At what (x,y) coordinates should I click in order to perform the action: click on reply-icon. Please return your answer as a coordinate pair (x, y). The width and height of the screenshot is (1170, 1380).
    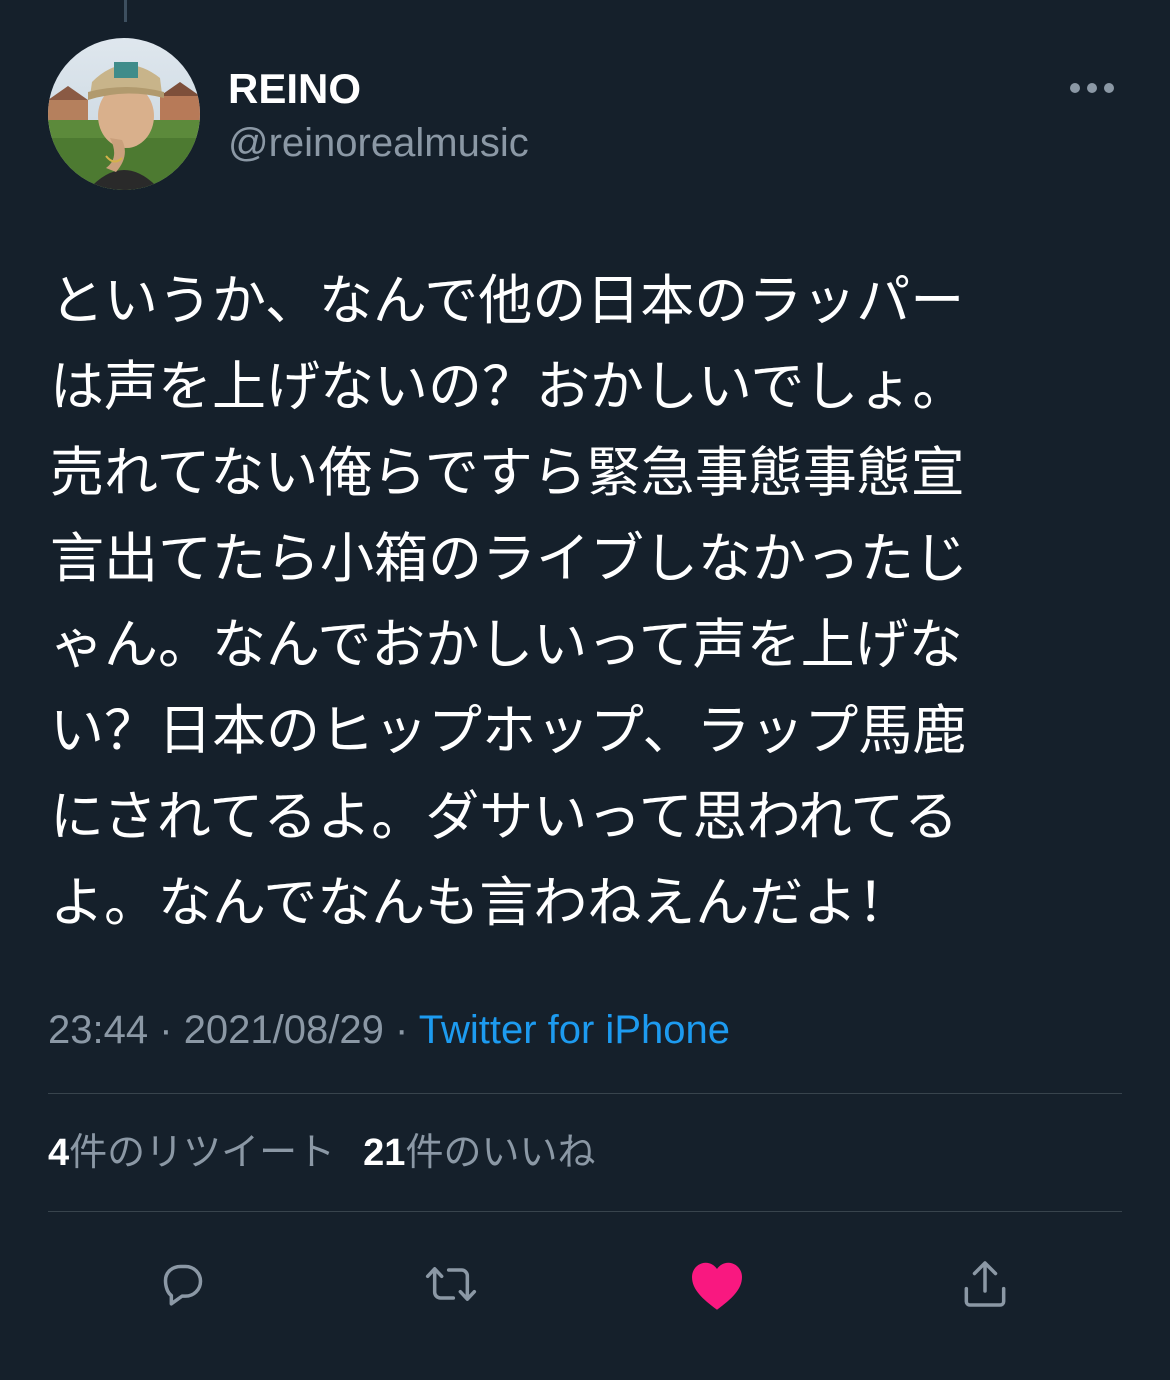
    Looking at the image, I should click on (183, 1285).